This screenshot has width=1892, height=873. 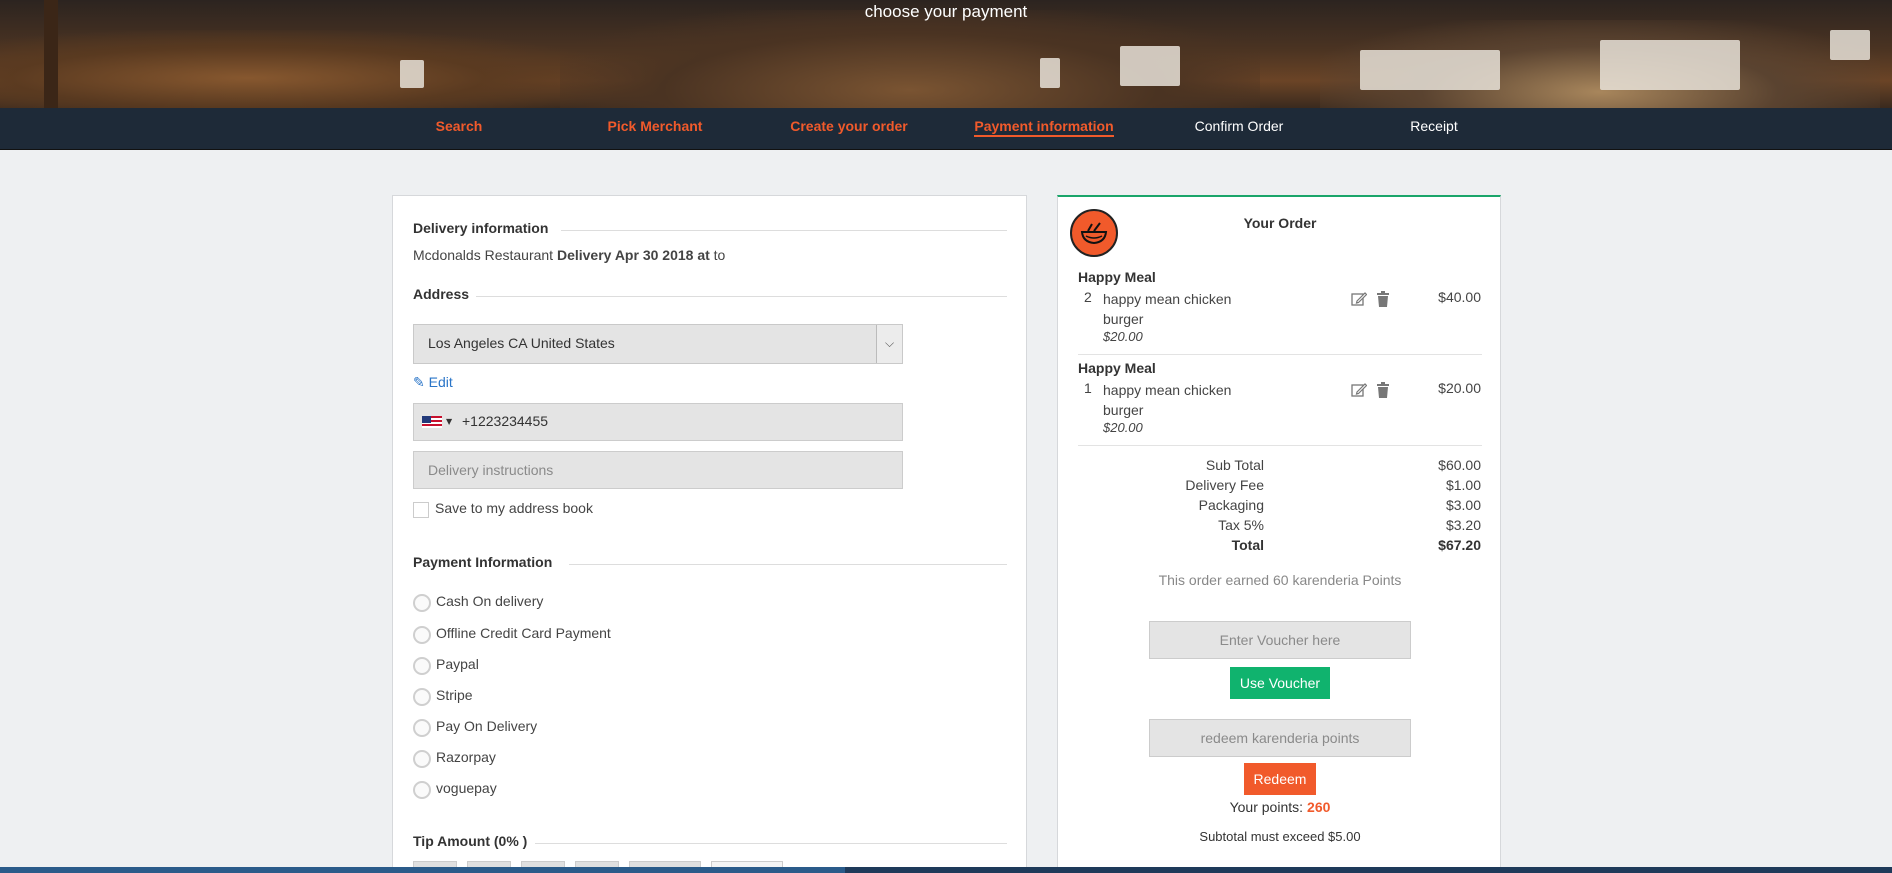 I want to click on delivery-date: Delivery Apr 30 2018 at, so click(x=633, y=255).